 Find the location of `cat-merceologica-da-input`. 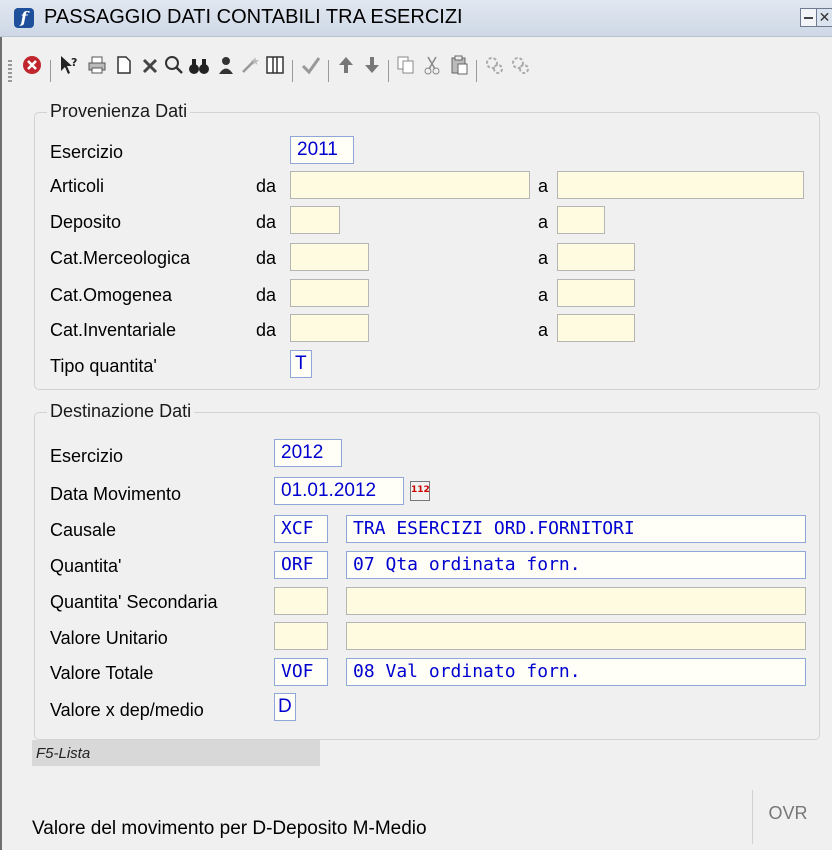

cat-merceologica-da-input is located at coordinates (329, 257).